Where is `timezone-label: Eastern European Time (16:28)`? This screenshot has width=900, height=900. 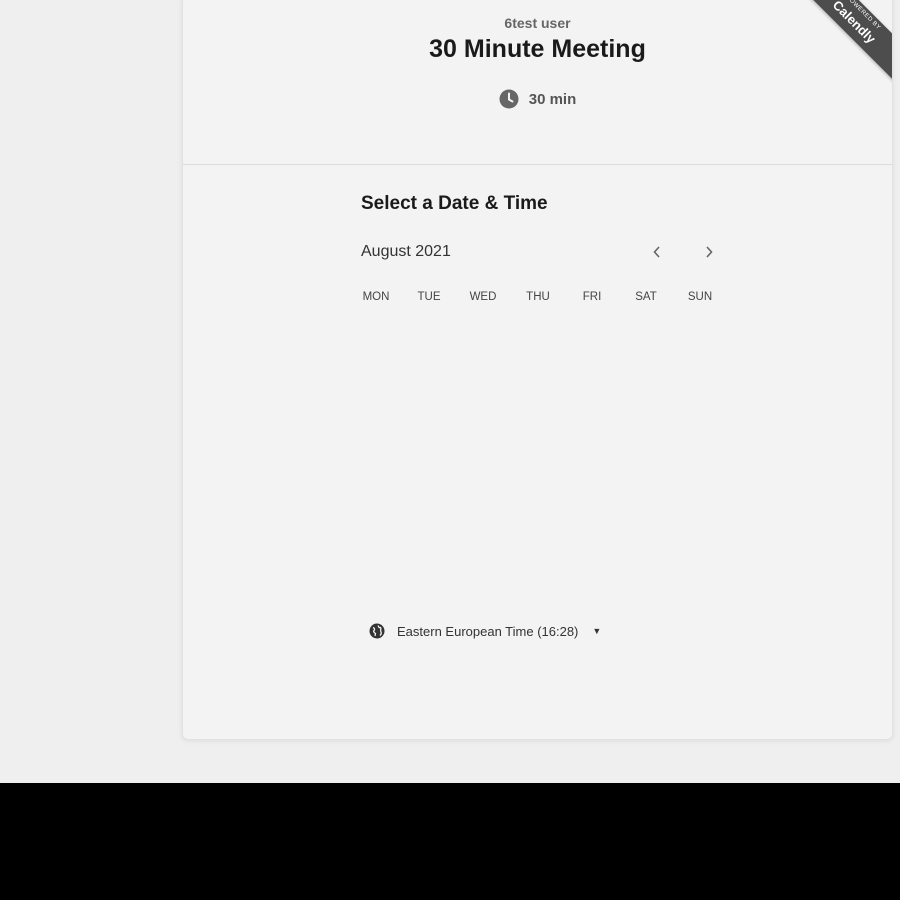 timezone-label: Eastern European Time (16:28) is located at coordinates (488, 631).